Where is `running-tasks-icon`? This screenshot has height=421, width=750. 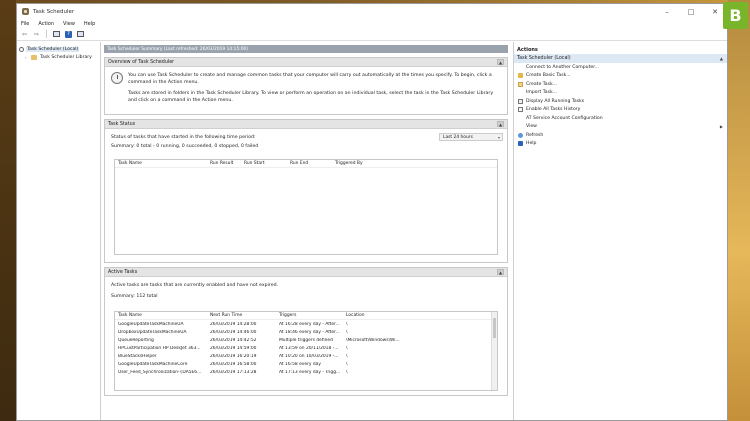 running-tasks-icon is located at coordinates (520, 101).